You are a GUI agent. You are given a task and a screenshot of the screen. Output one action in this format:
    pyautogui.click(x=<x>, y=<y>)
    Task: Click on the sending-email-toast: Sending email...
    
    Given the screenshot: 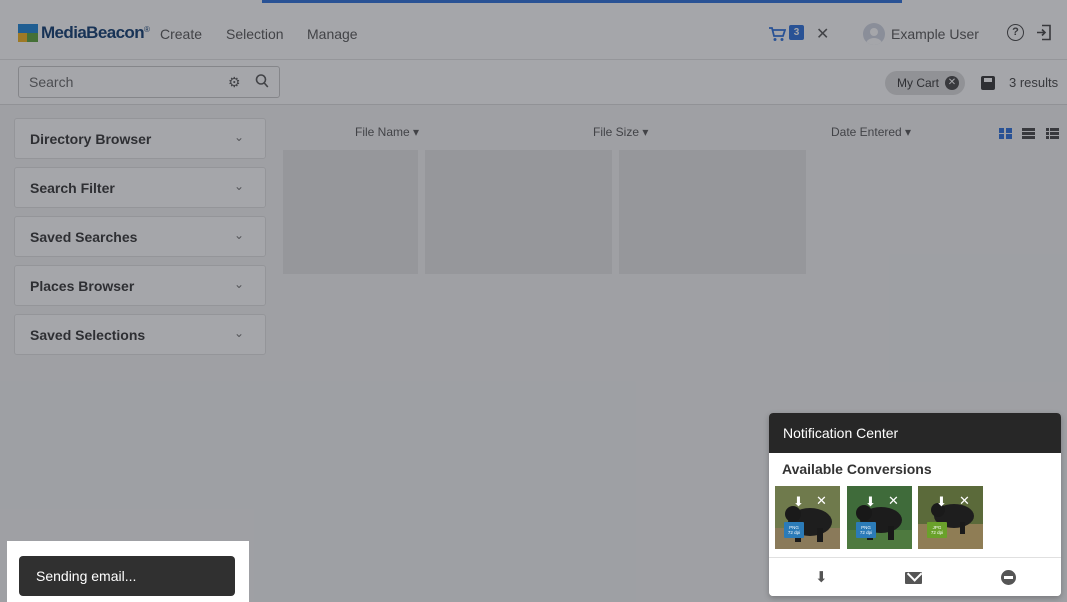 What is the action you would take?
    pyautogui.click(x=127, y=576)
    